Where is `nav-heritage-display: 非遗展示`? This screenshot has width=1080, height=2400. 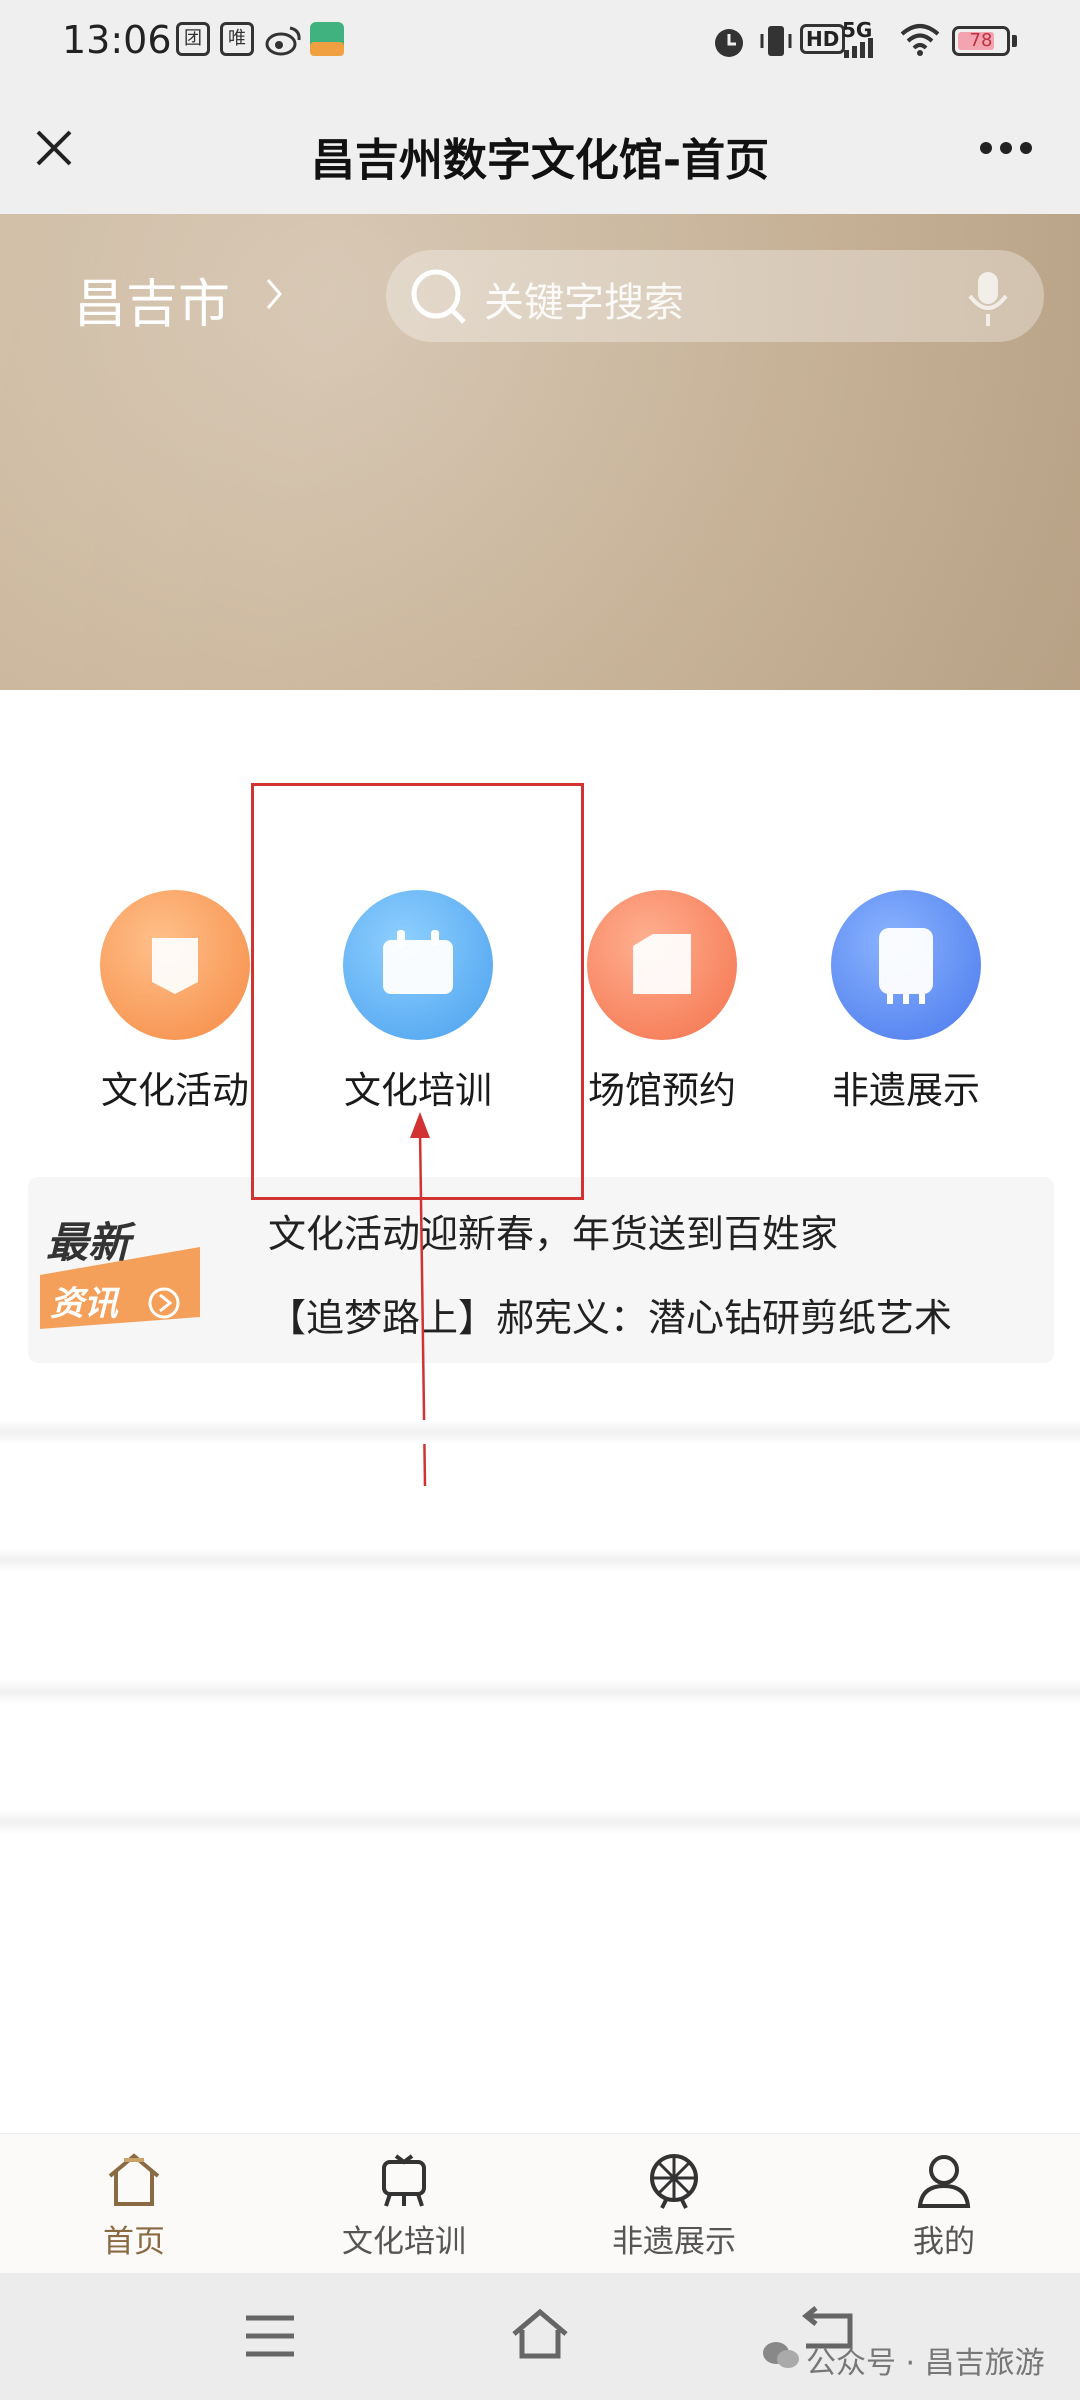 nav-heritage-display: 非遗展示 is located at coordinates (906, 1001).